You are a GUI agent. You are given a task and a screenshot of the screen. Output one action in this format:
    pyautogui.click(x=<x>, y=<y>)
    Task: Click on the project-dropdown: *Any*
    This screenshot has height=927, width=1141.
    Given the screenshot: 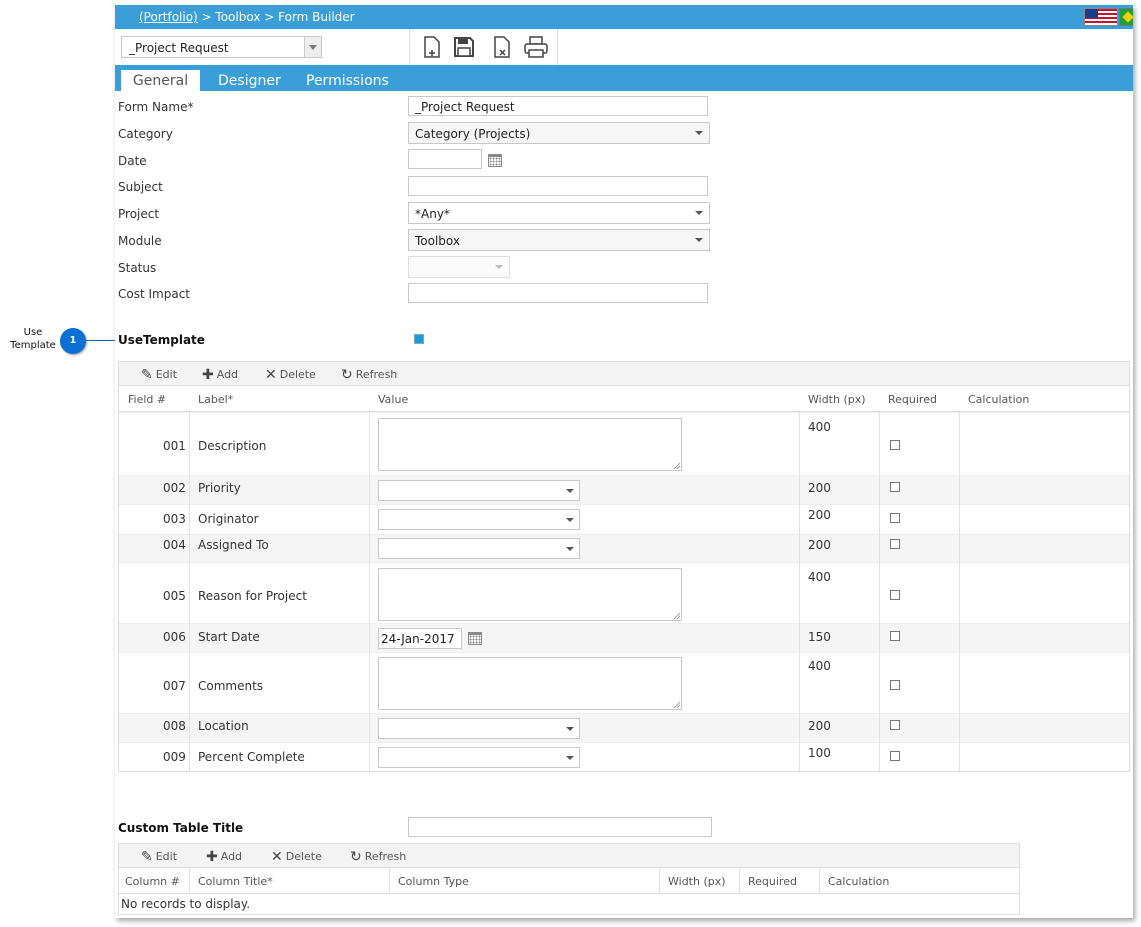 What is the action you would take?
    pyautogui.click(x=559, y=213)
    